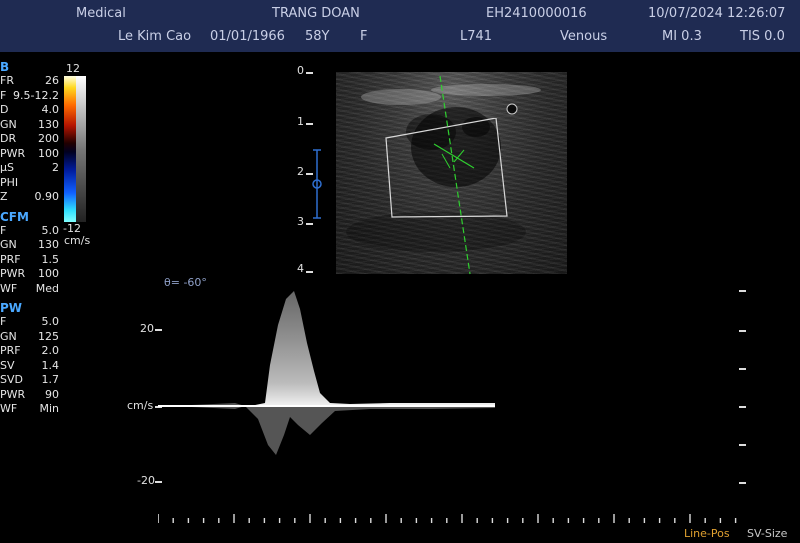 This screenshot has height=543, width=800. Describe the element at coordinates (31, 337) in the screenshot. I see `param-row: GN 125` at that location.